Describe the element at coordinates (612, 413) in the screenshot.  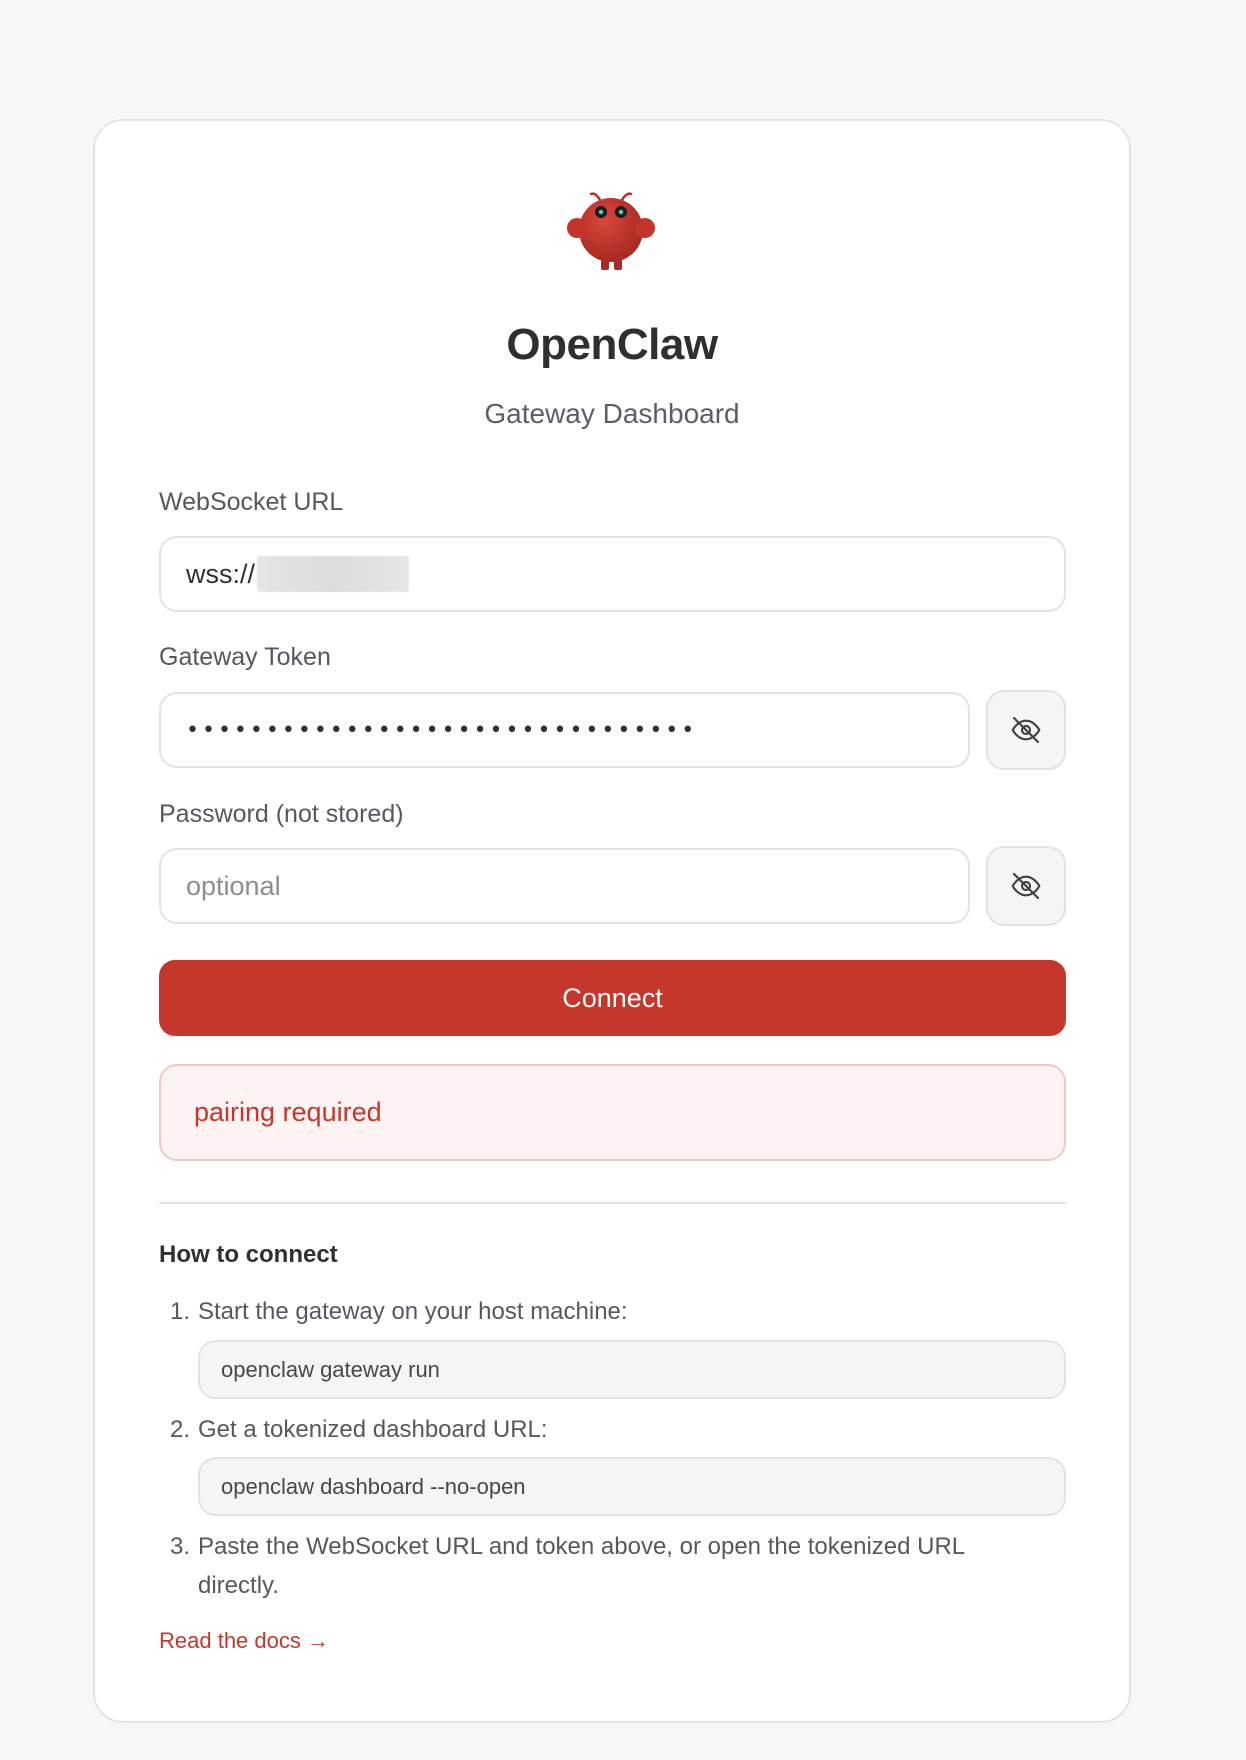
I see `app-subtitle: Gateway Dashboard` at that location.